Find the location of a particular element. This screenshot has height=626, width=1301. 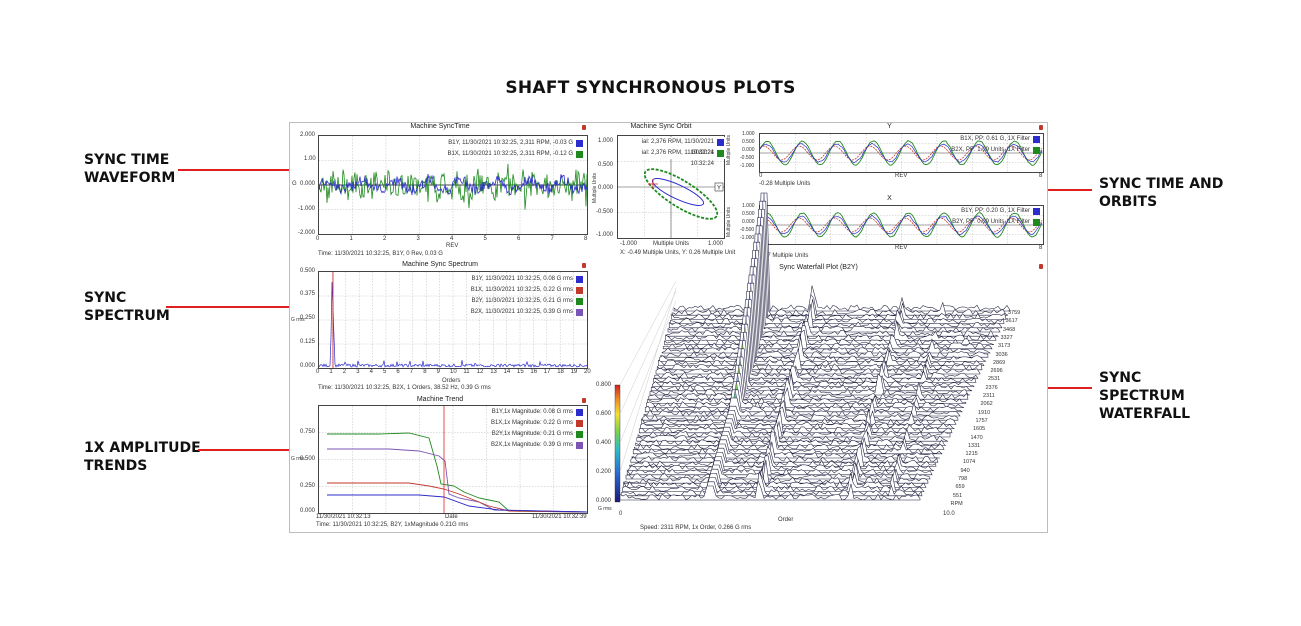

probe-y-title: Y is located at coordinates (889, 126).